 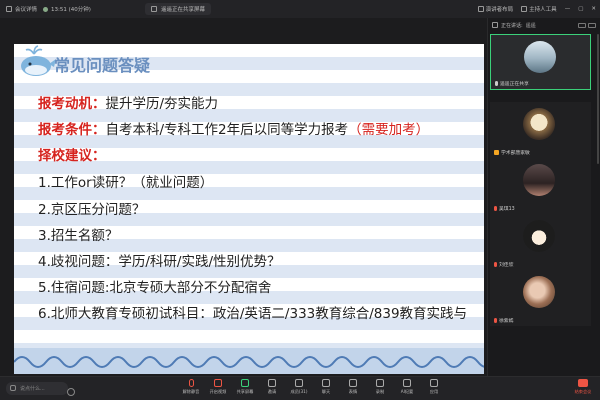 What do you see at coordinates (496, 152) in the screenshot?
I see `host-badge-icon` at bounding box center [496, 152].